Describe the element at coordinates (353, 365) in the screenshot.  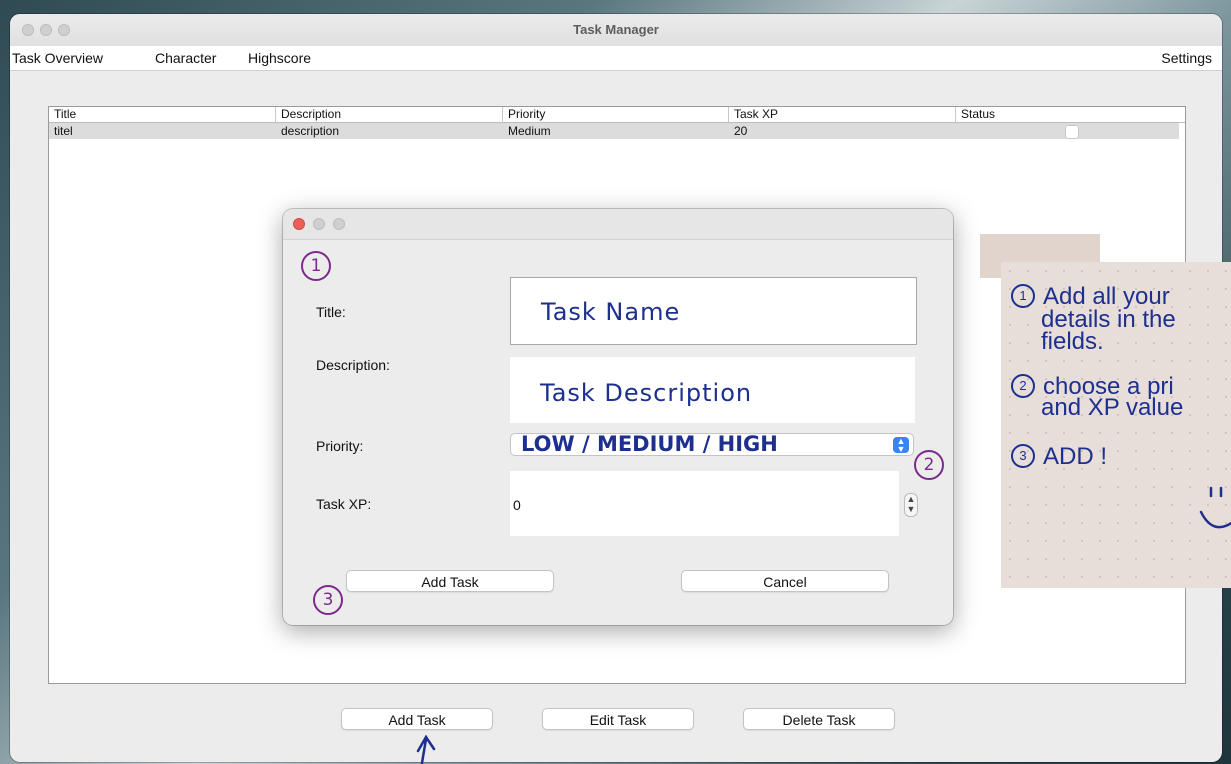
I see `description-label: Description:` at that location.